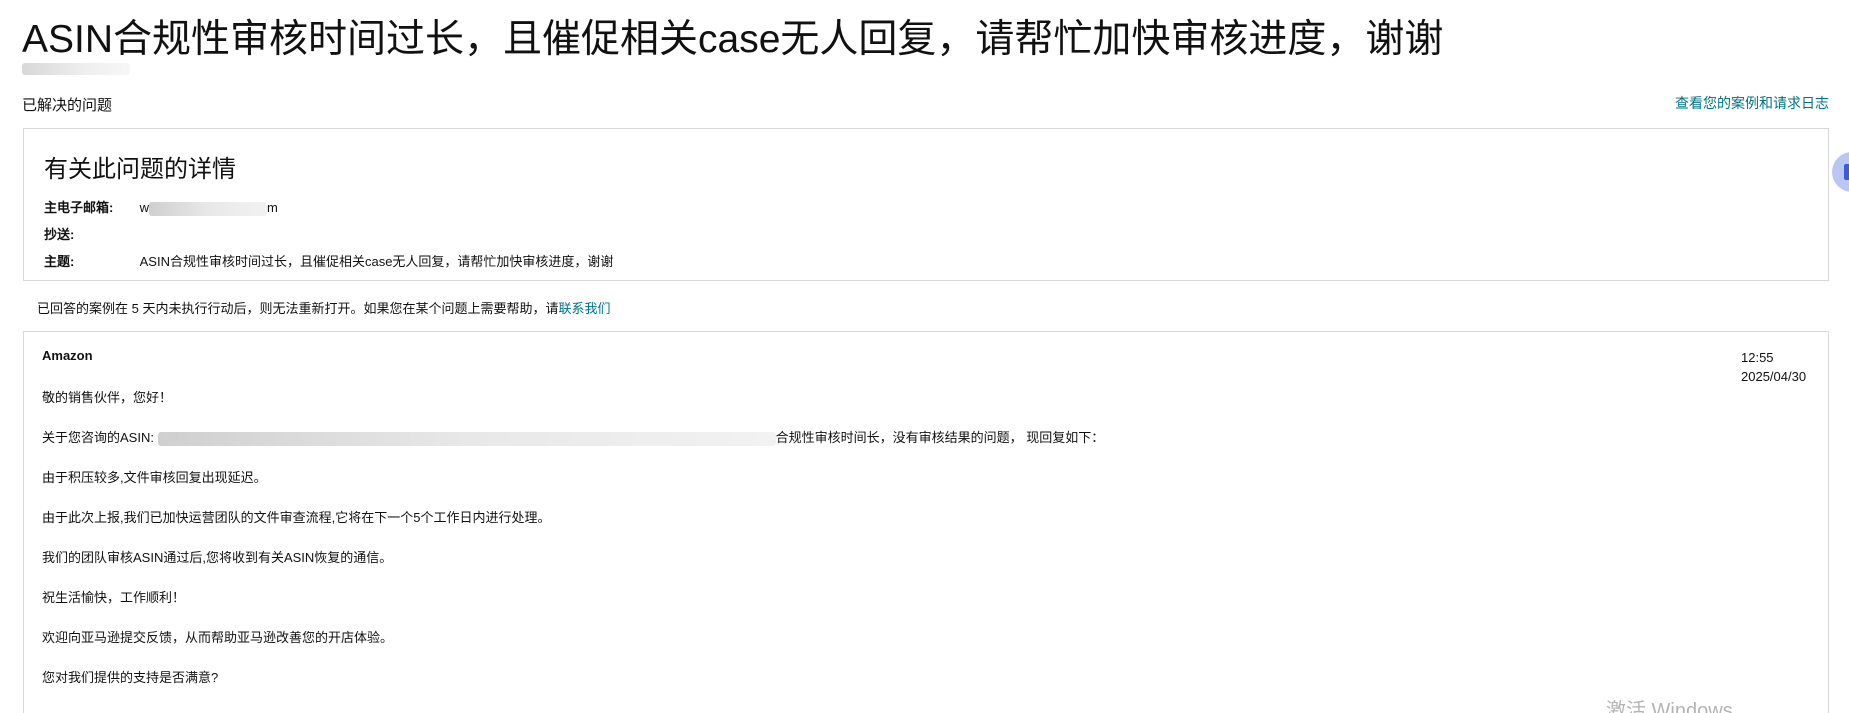 The height and width of the screenshot is (713, 1849). Describe the element at coordinates (217, 557) in the screenshot. I see `message-line-3: 我们的团队审核ASIN通过后,您将收到有关ASIN恢复的通信。` at that location.